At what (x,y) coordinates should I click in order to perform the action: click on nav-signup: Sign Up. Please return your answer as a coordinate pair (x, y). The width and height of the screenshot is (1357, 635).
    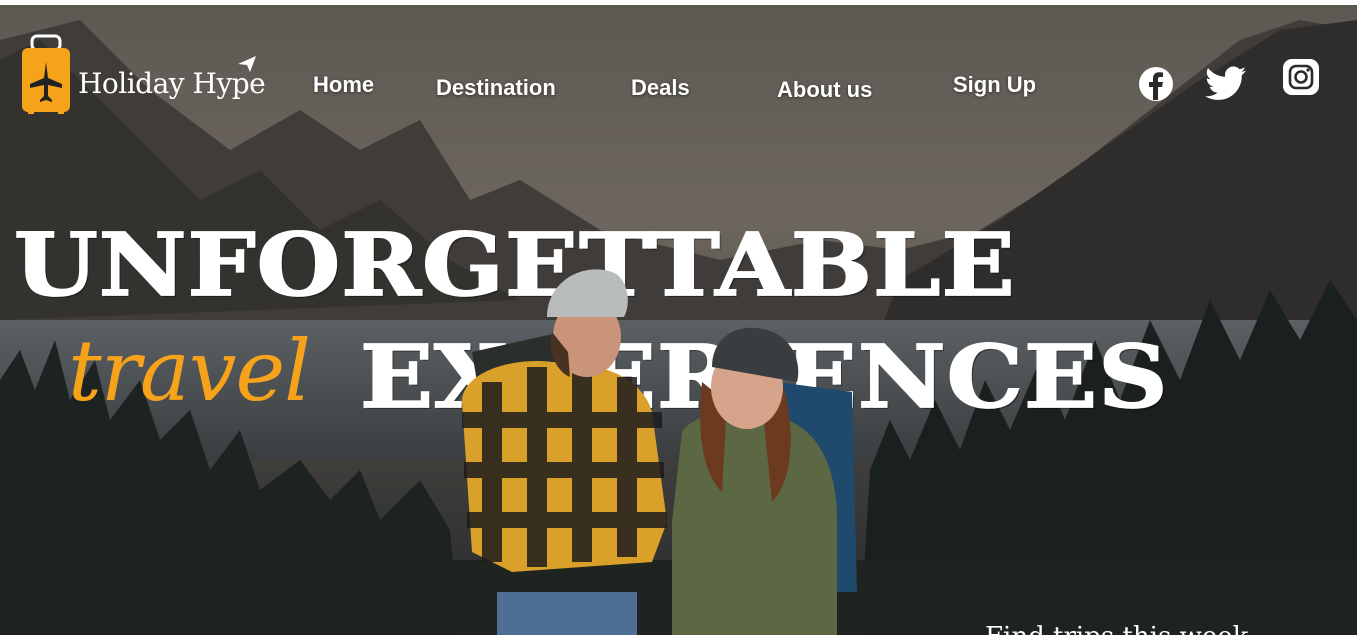
    Looking at the image, I should click on (994, 85).